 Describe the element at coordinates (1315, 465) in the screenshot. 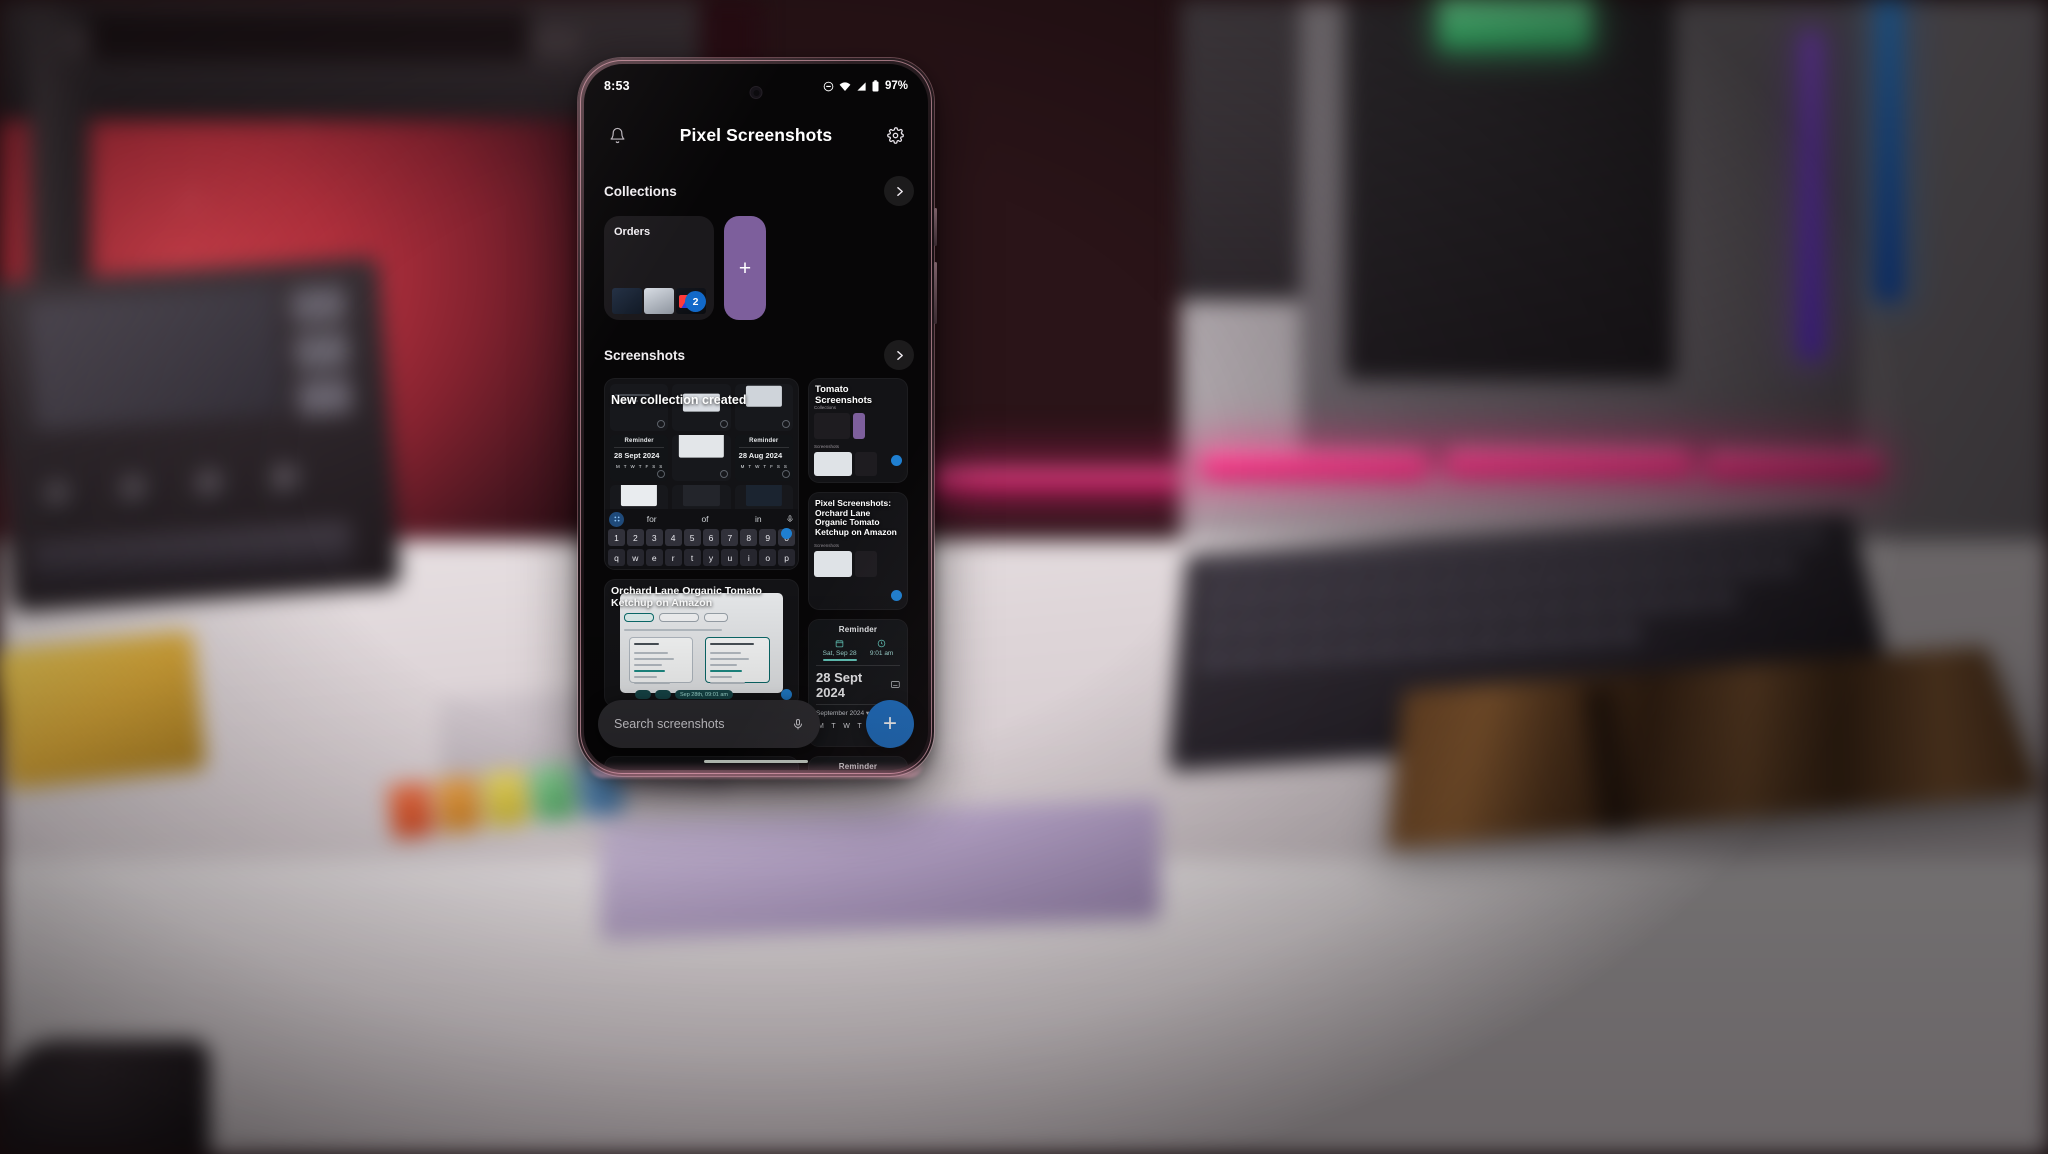

I see `neon-light-bar` at that location.